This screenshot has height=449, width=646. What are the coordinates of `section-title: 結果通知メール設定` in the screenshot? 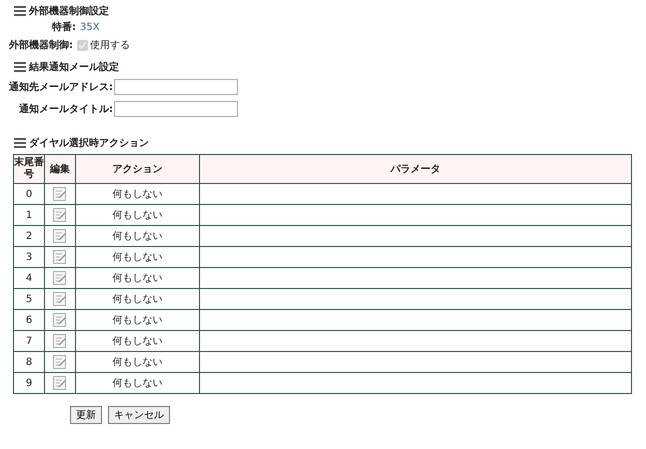 It's located at (74, 67).